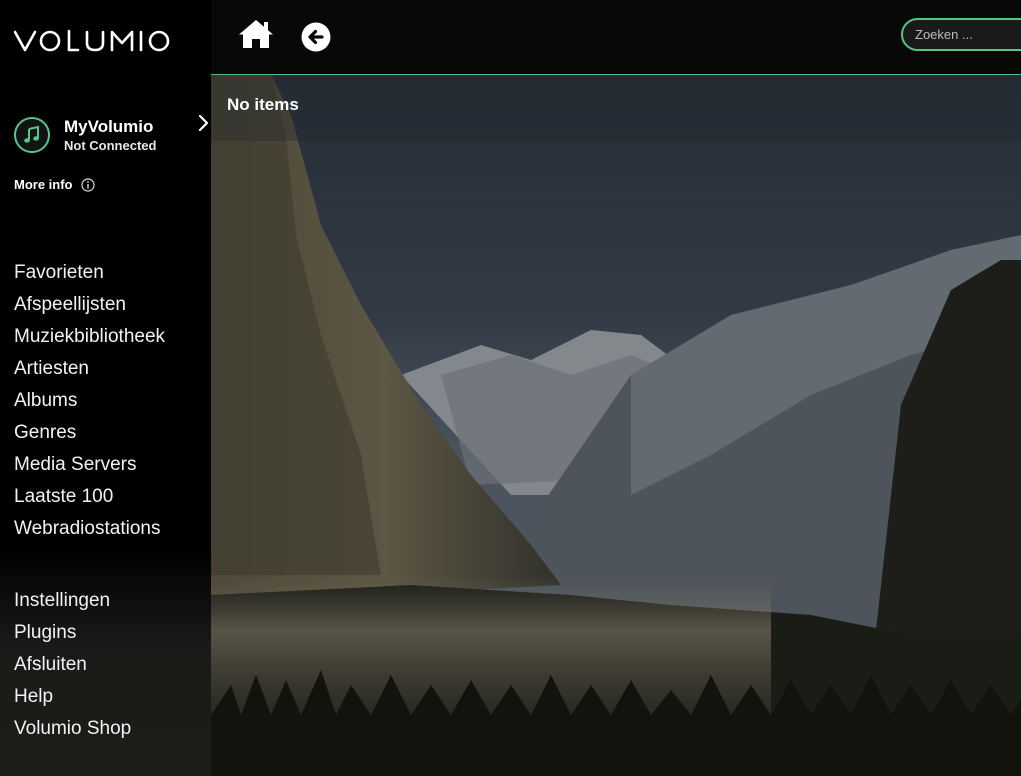 Image resolution: width=1021 pixels, height=776 pixels. Describe the element at coordinates (43, 184) in the screenshot. I see `more-info-label: More info` at that location.